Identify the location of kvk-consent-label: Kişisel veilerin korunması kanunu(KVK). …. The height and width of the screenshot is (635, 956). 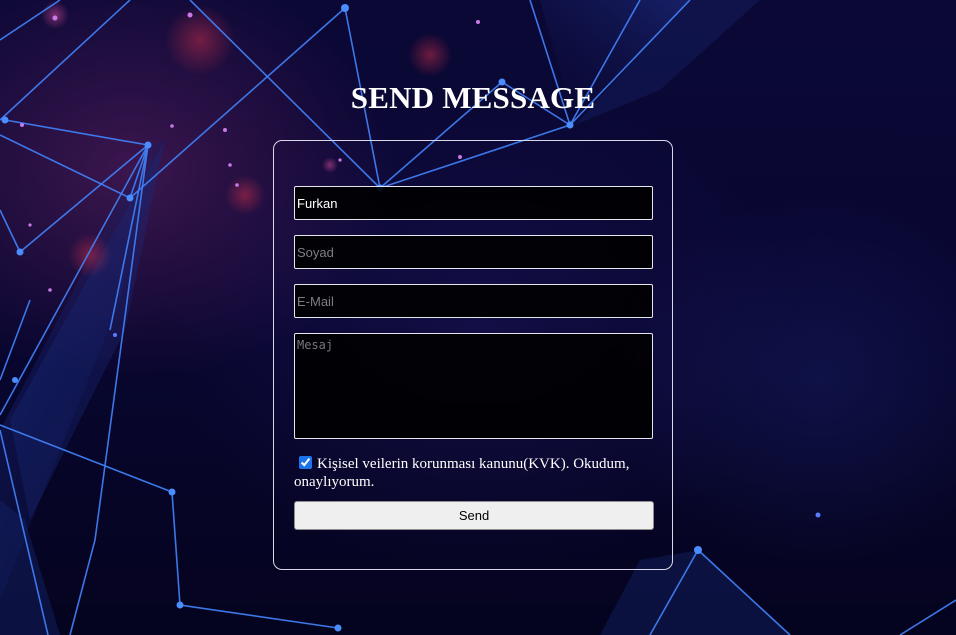
(461, 473).